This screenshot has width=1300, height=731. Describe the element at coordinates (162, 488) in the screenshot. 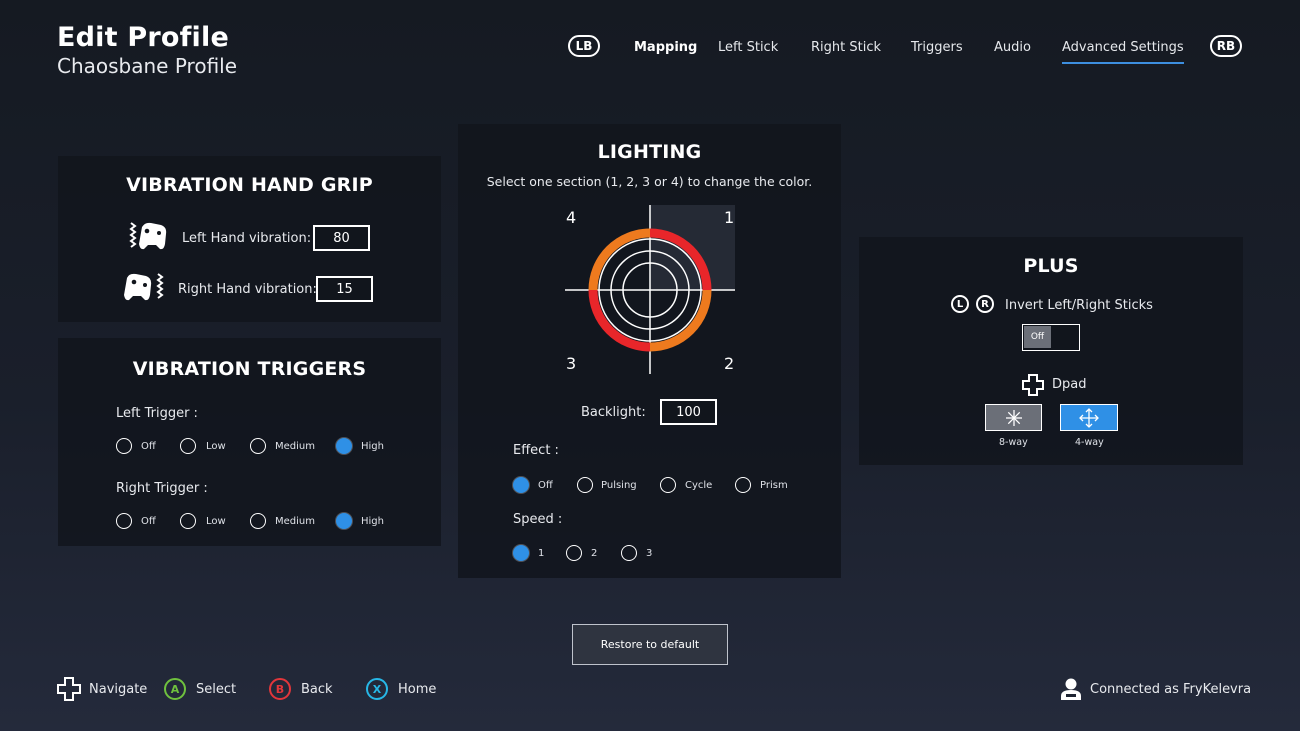

I see `right-trigger-label: Right Trigger :` at that location.